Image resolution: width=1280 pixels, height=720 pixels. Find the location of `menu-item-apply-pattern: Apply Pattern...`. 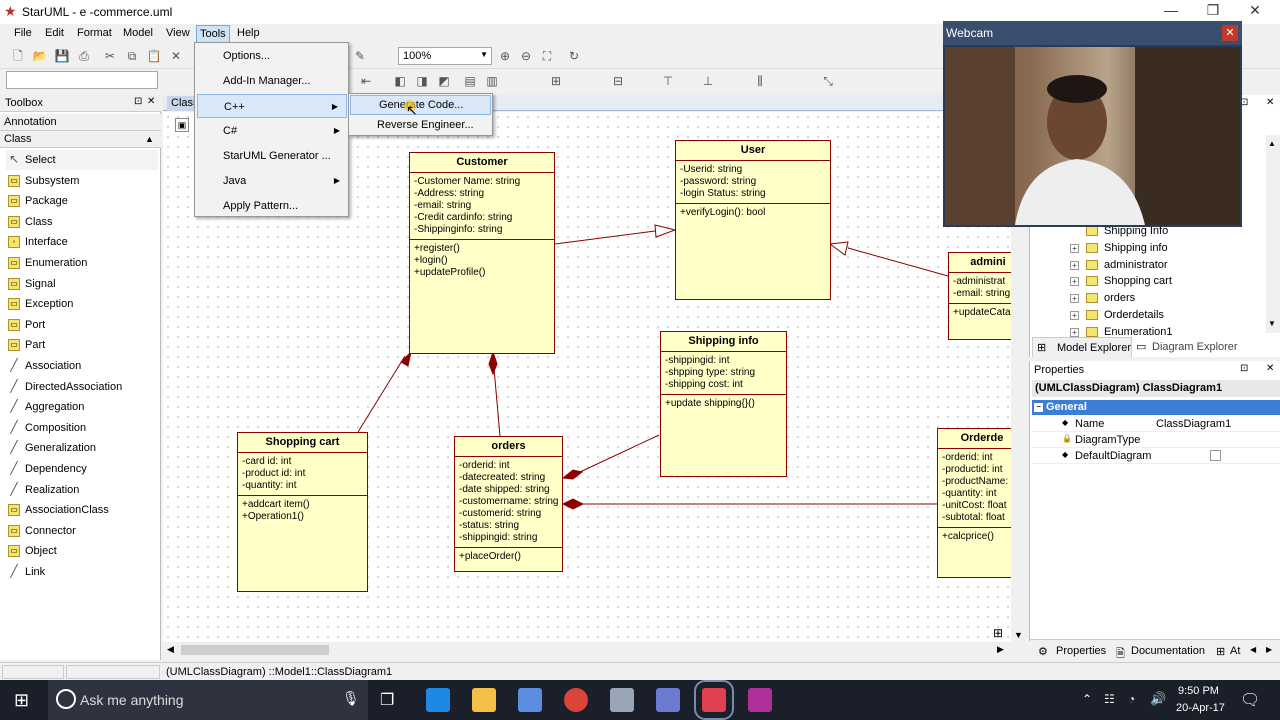

menu-item-apply-pattern: Apply Pattern... is located at coordinates (271, 206).